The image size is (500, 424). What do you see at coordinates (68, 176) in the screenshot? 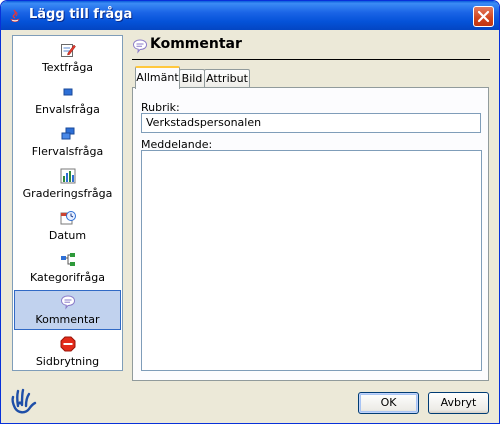
I see `rating-chart-icon` at bounding box center [68, 176].